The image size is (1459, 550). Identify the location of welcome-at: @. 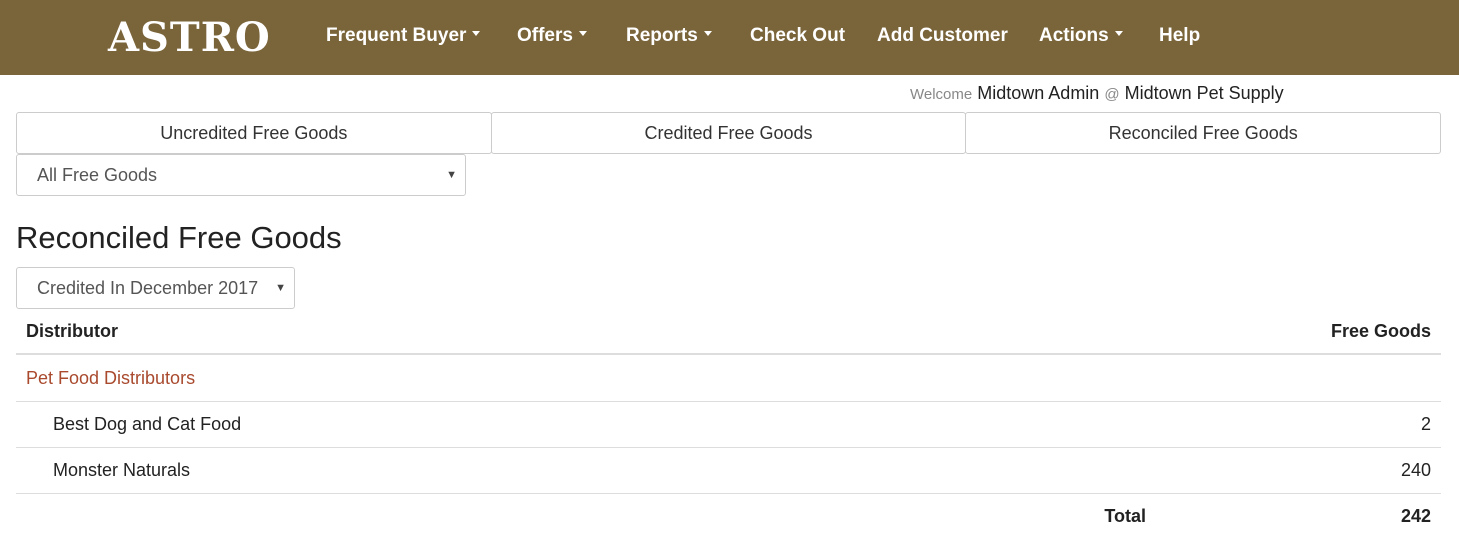
(1112, 94).